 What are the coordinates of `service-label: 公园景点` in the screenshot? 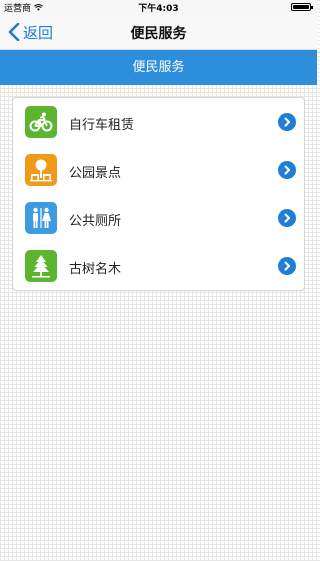 It's located at (95, 173).